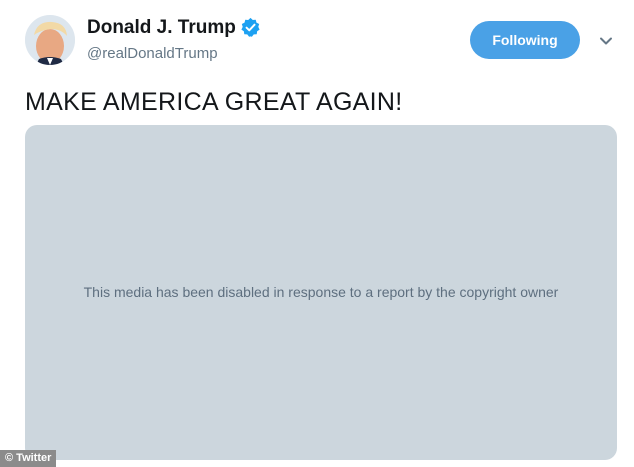  I want to click on avatar-photo, so click(50, 40).